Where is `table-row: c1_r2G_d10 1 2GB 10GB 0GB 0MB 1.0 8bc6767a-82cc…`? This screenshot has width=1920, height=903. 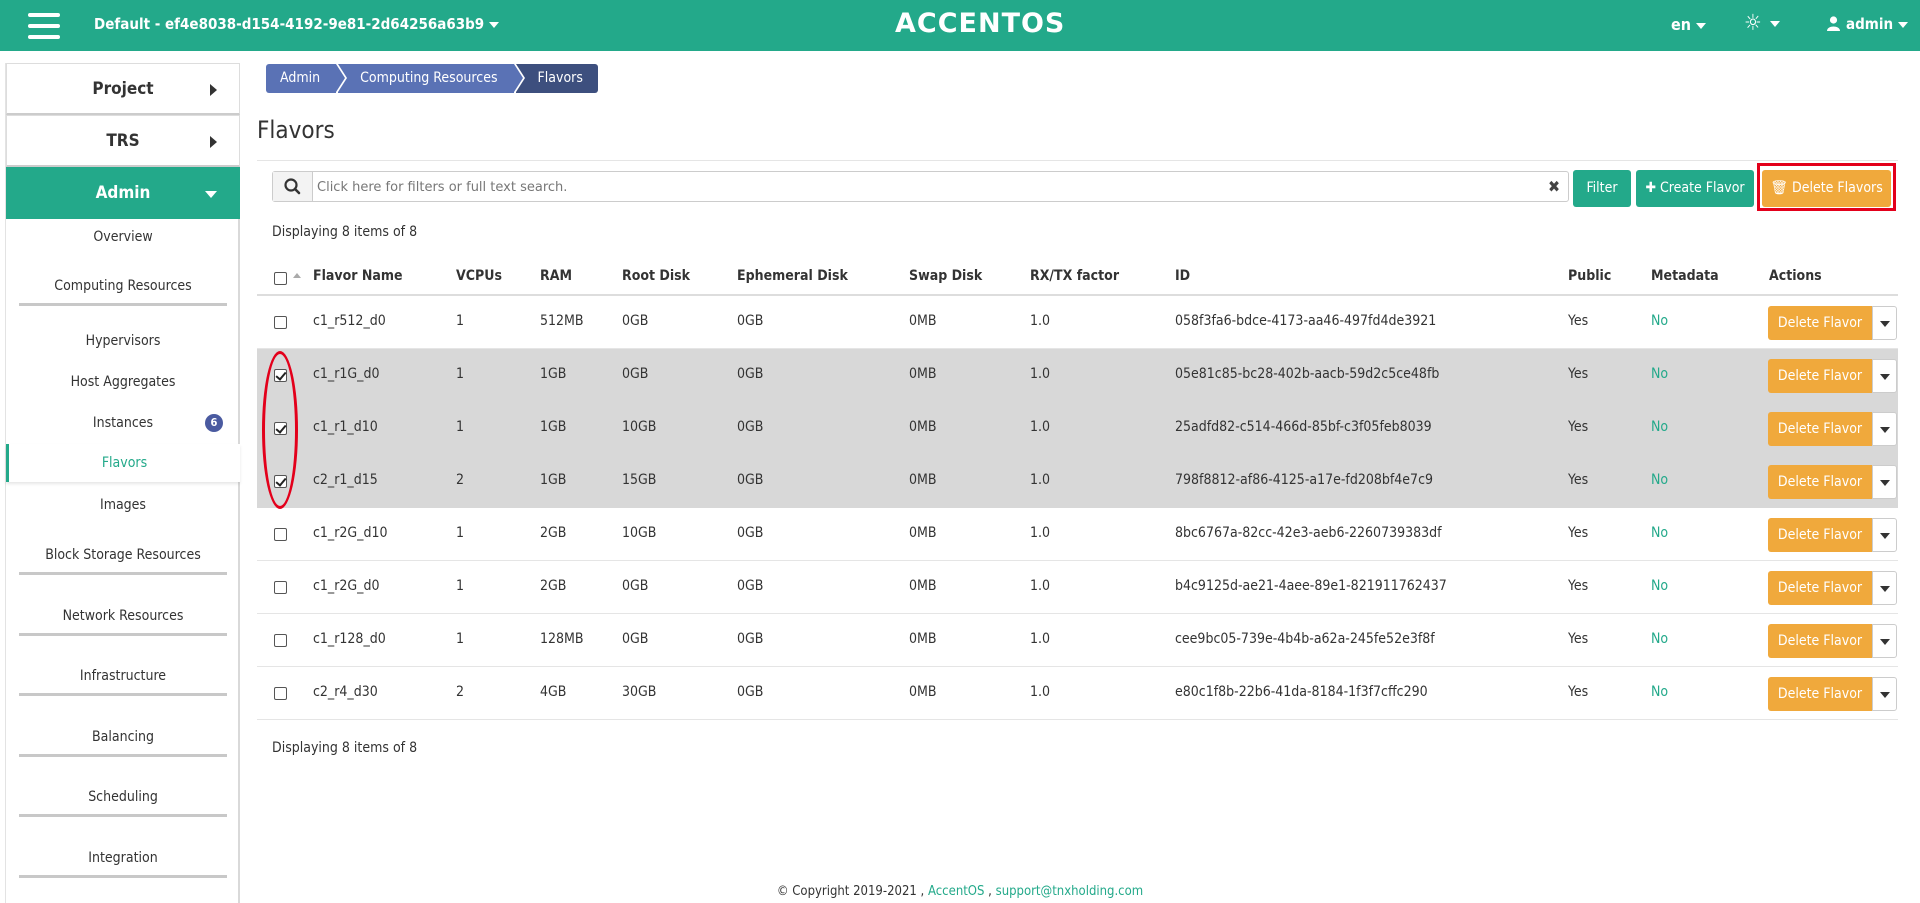
table-row: c1_r2G_d10 1 2GB 10GB 0GB 0MB 1.0 8bc6767a-82cc… is located at coordinates (1077, 534).